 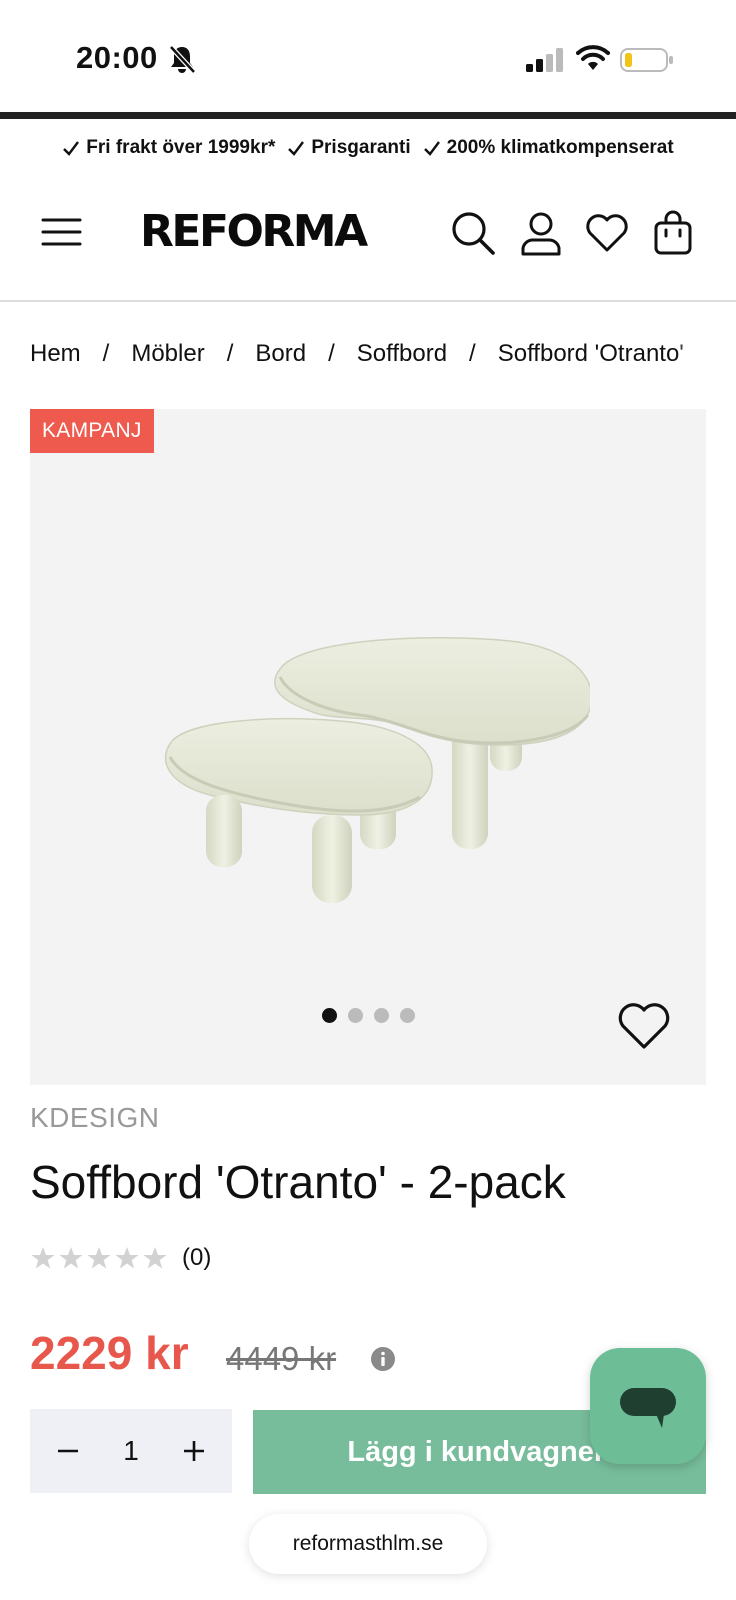 I want to click on site-logo: REFORMA, so click(x=254, y=231).